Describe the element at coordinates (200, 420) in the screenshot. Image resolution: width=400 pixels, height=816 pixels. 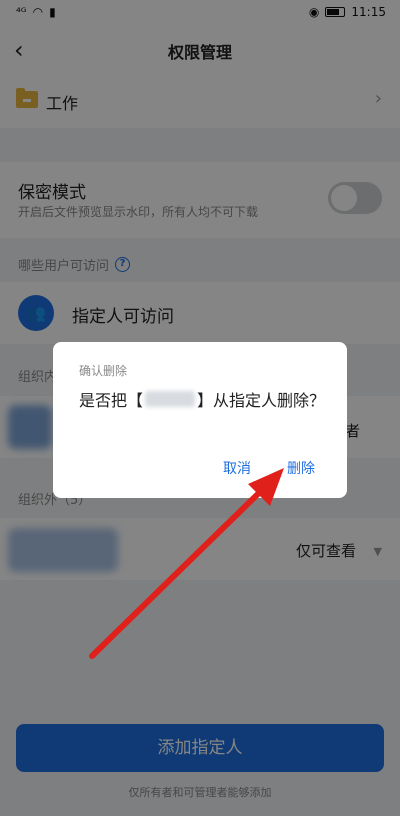
I see `confirm-delete-dialog: 确认删除 是否把【 】从指定人删除？ 取消 删除` at that location.